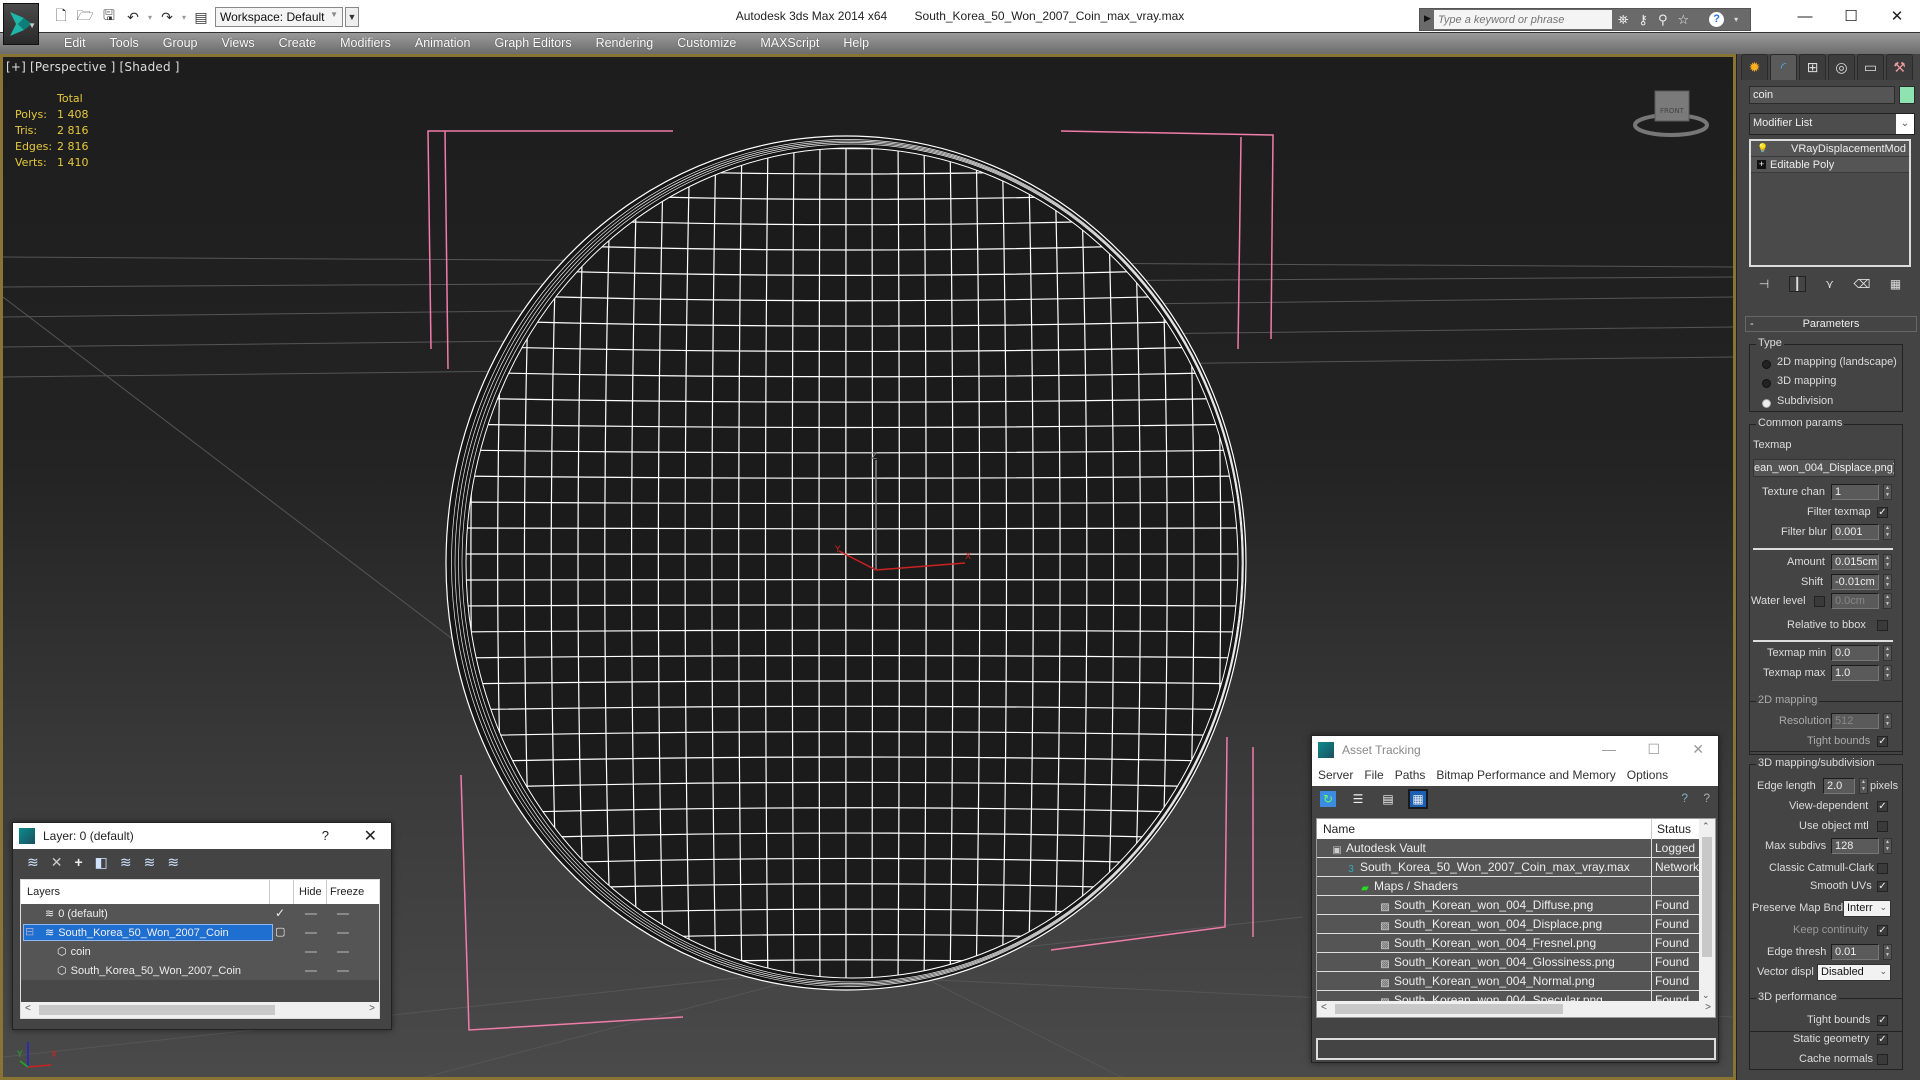 This screenshot has width=1920, height=1080. What do you see at coordinates (1855, 721) in the screenshot?
I see `resolution-field: 512` at bounding box center [1855, 721].